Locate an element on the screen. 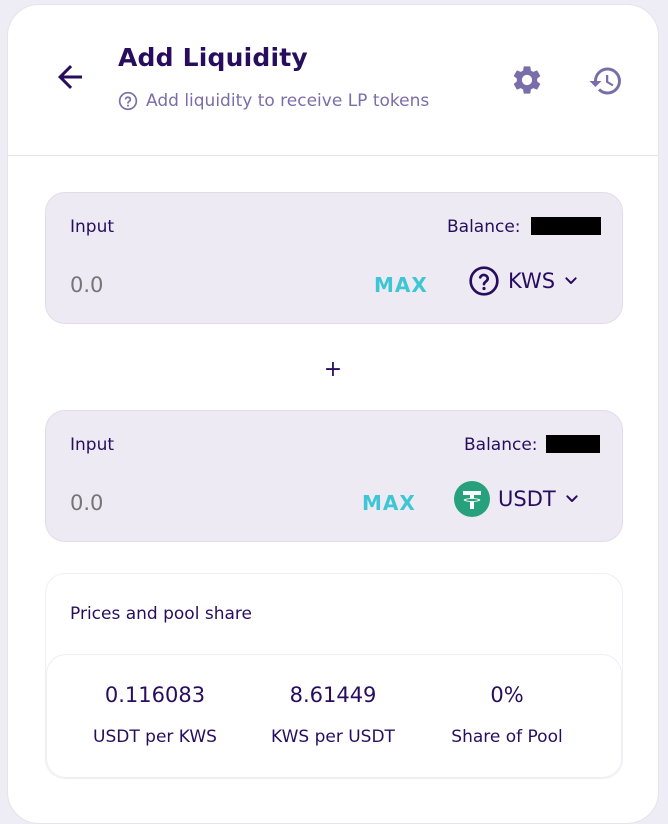 The height and width of the screenshot is (824, 668). settings-button is located at coordinates (527, 80).